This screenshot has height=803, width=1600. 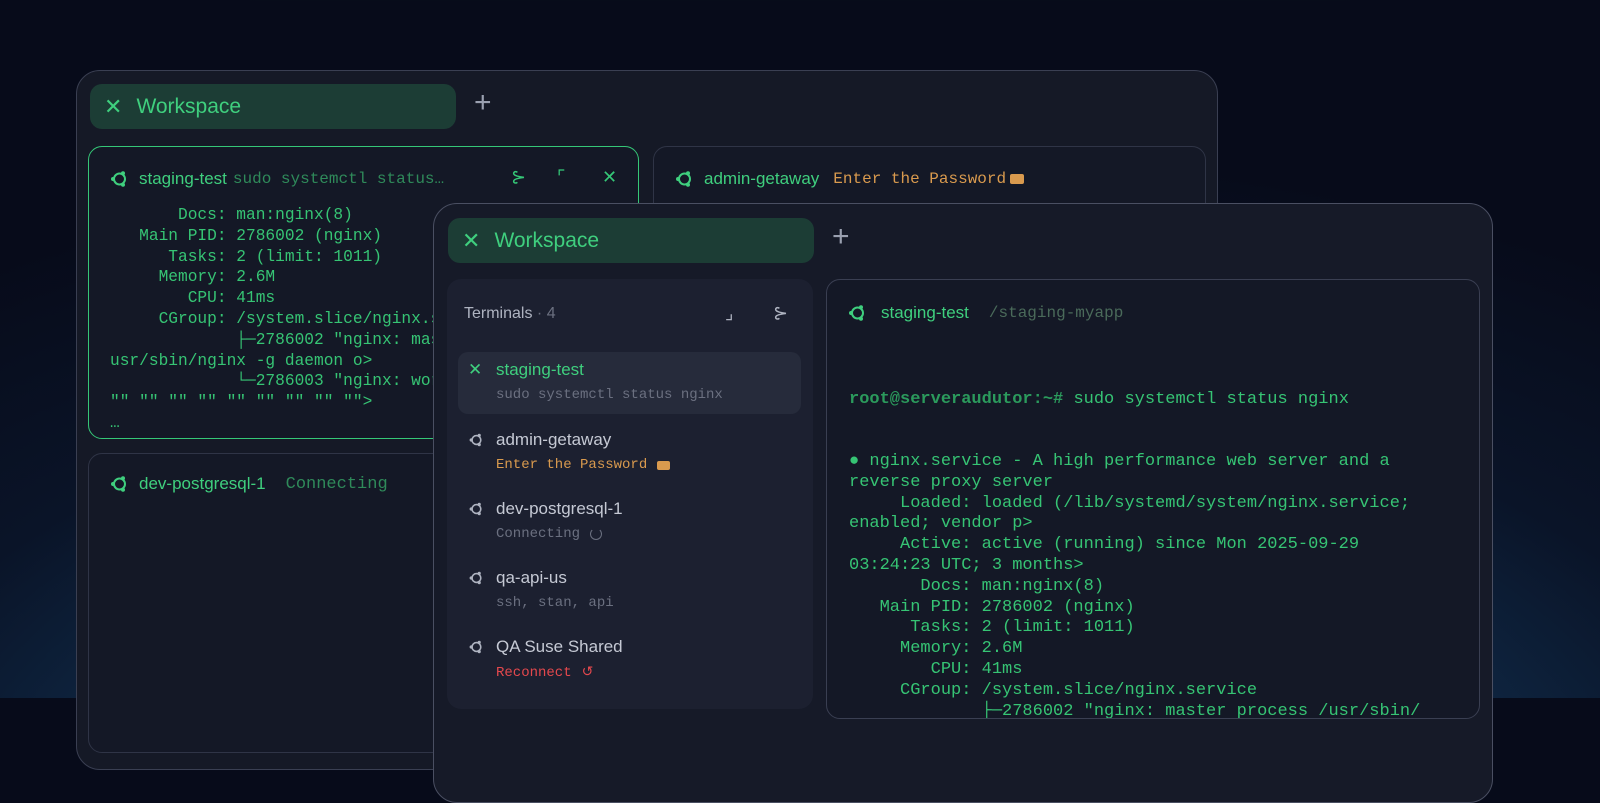 What do you see at coordinates (1206, 399) in the screenshot?
I see `command: sudo systemctl status nginx` at bounding box center [1206, 399].